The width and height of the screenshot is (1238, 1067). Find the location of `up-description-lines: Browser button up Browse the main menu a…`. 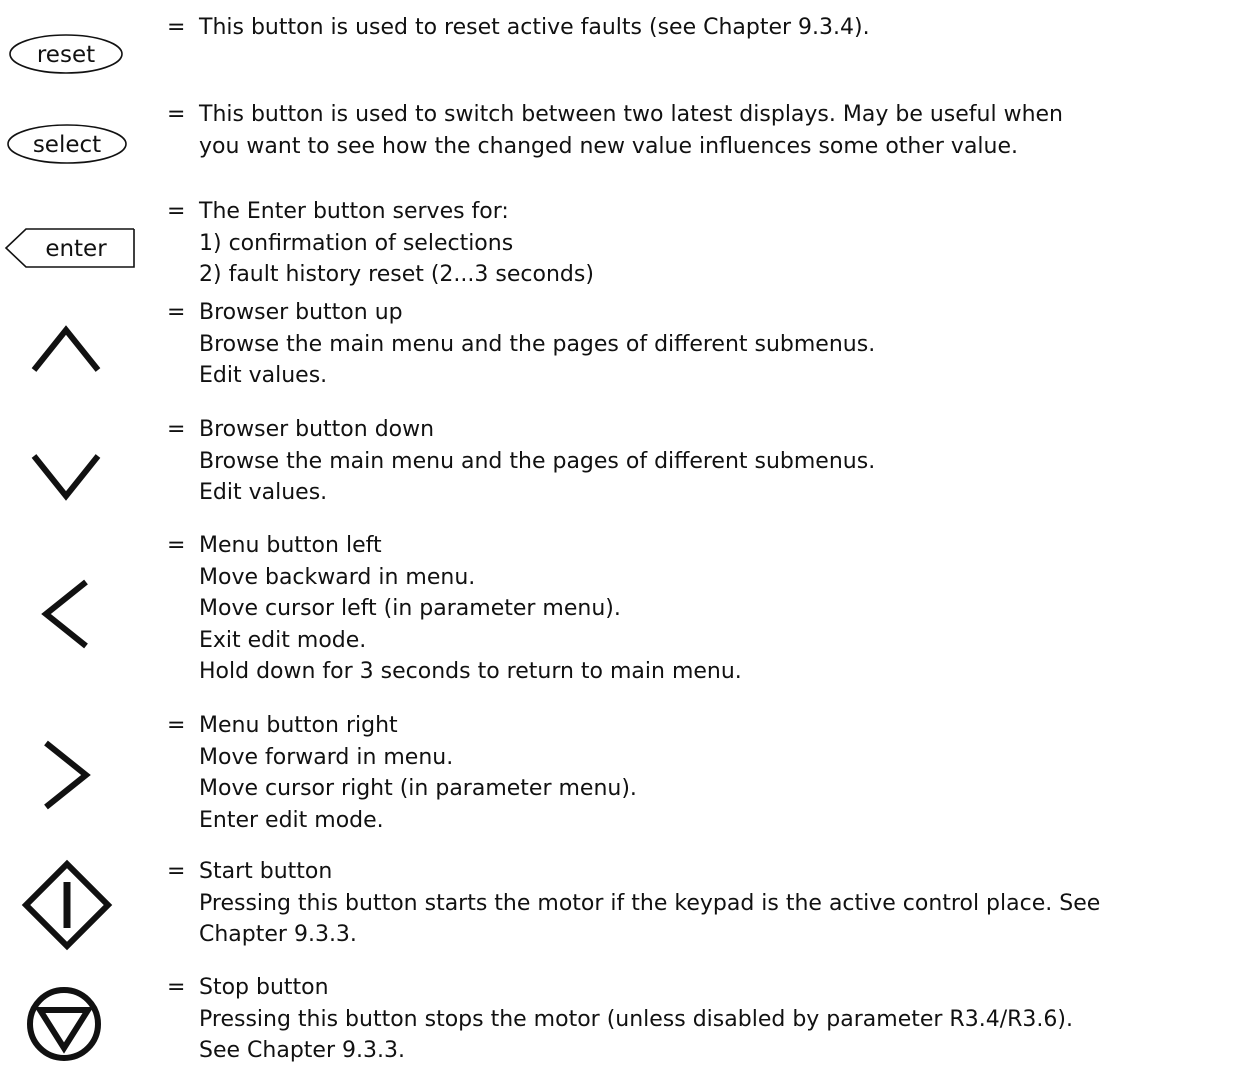

up-description-lines: Browser button up Browse the main menu a… is located at coordinates (537, 344).